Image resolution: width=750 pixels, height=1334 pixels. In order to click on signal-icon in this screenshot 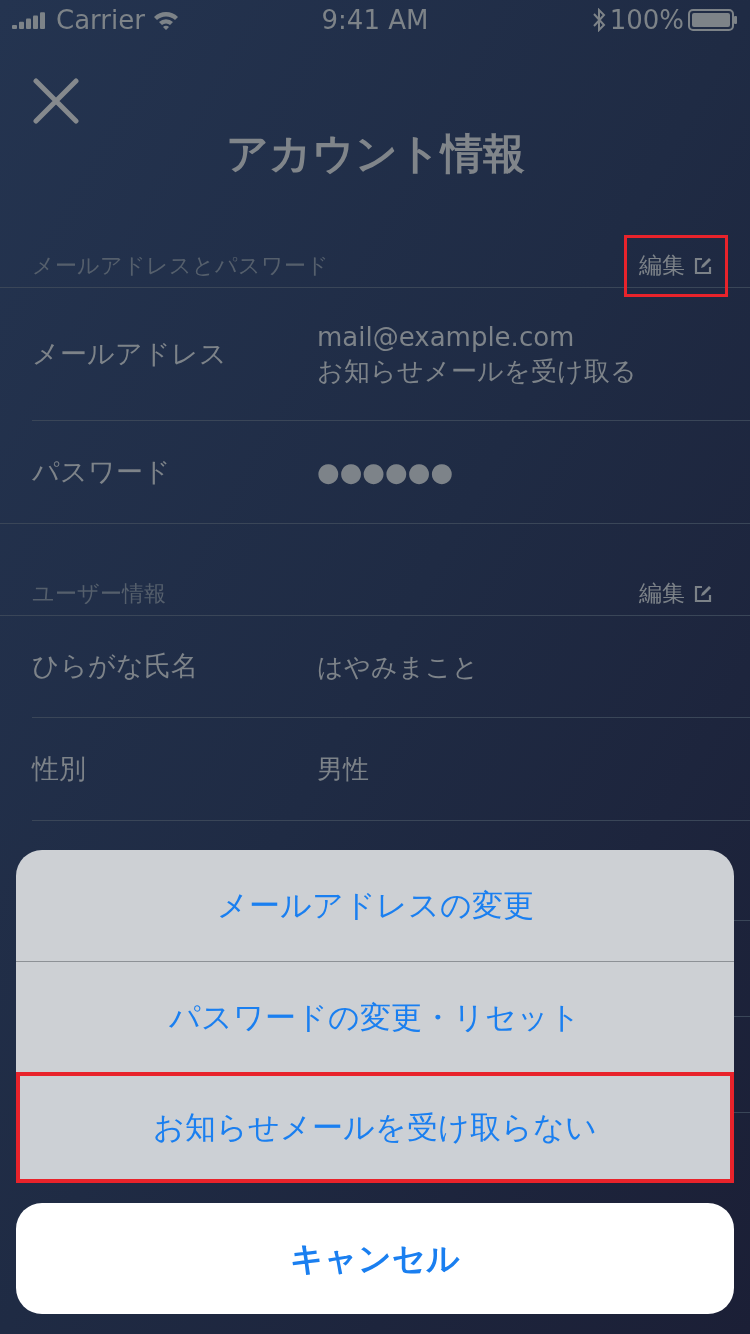, I will do `click(30, 20)`.